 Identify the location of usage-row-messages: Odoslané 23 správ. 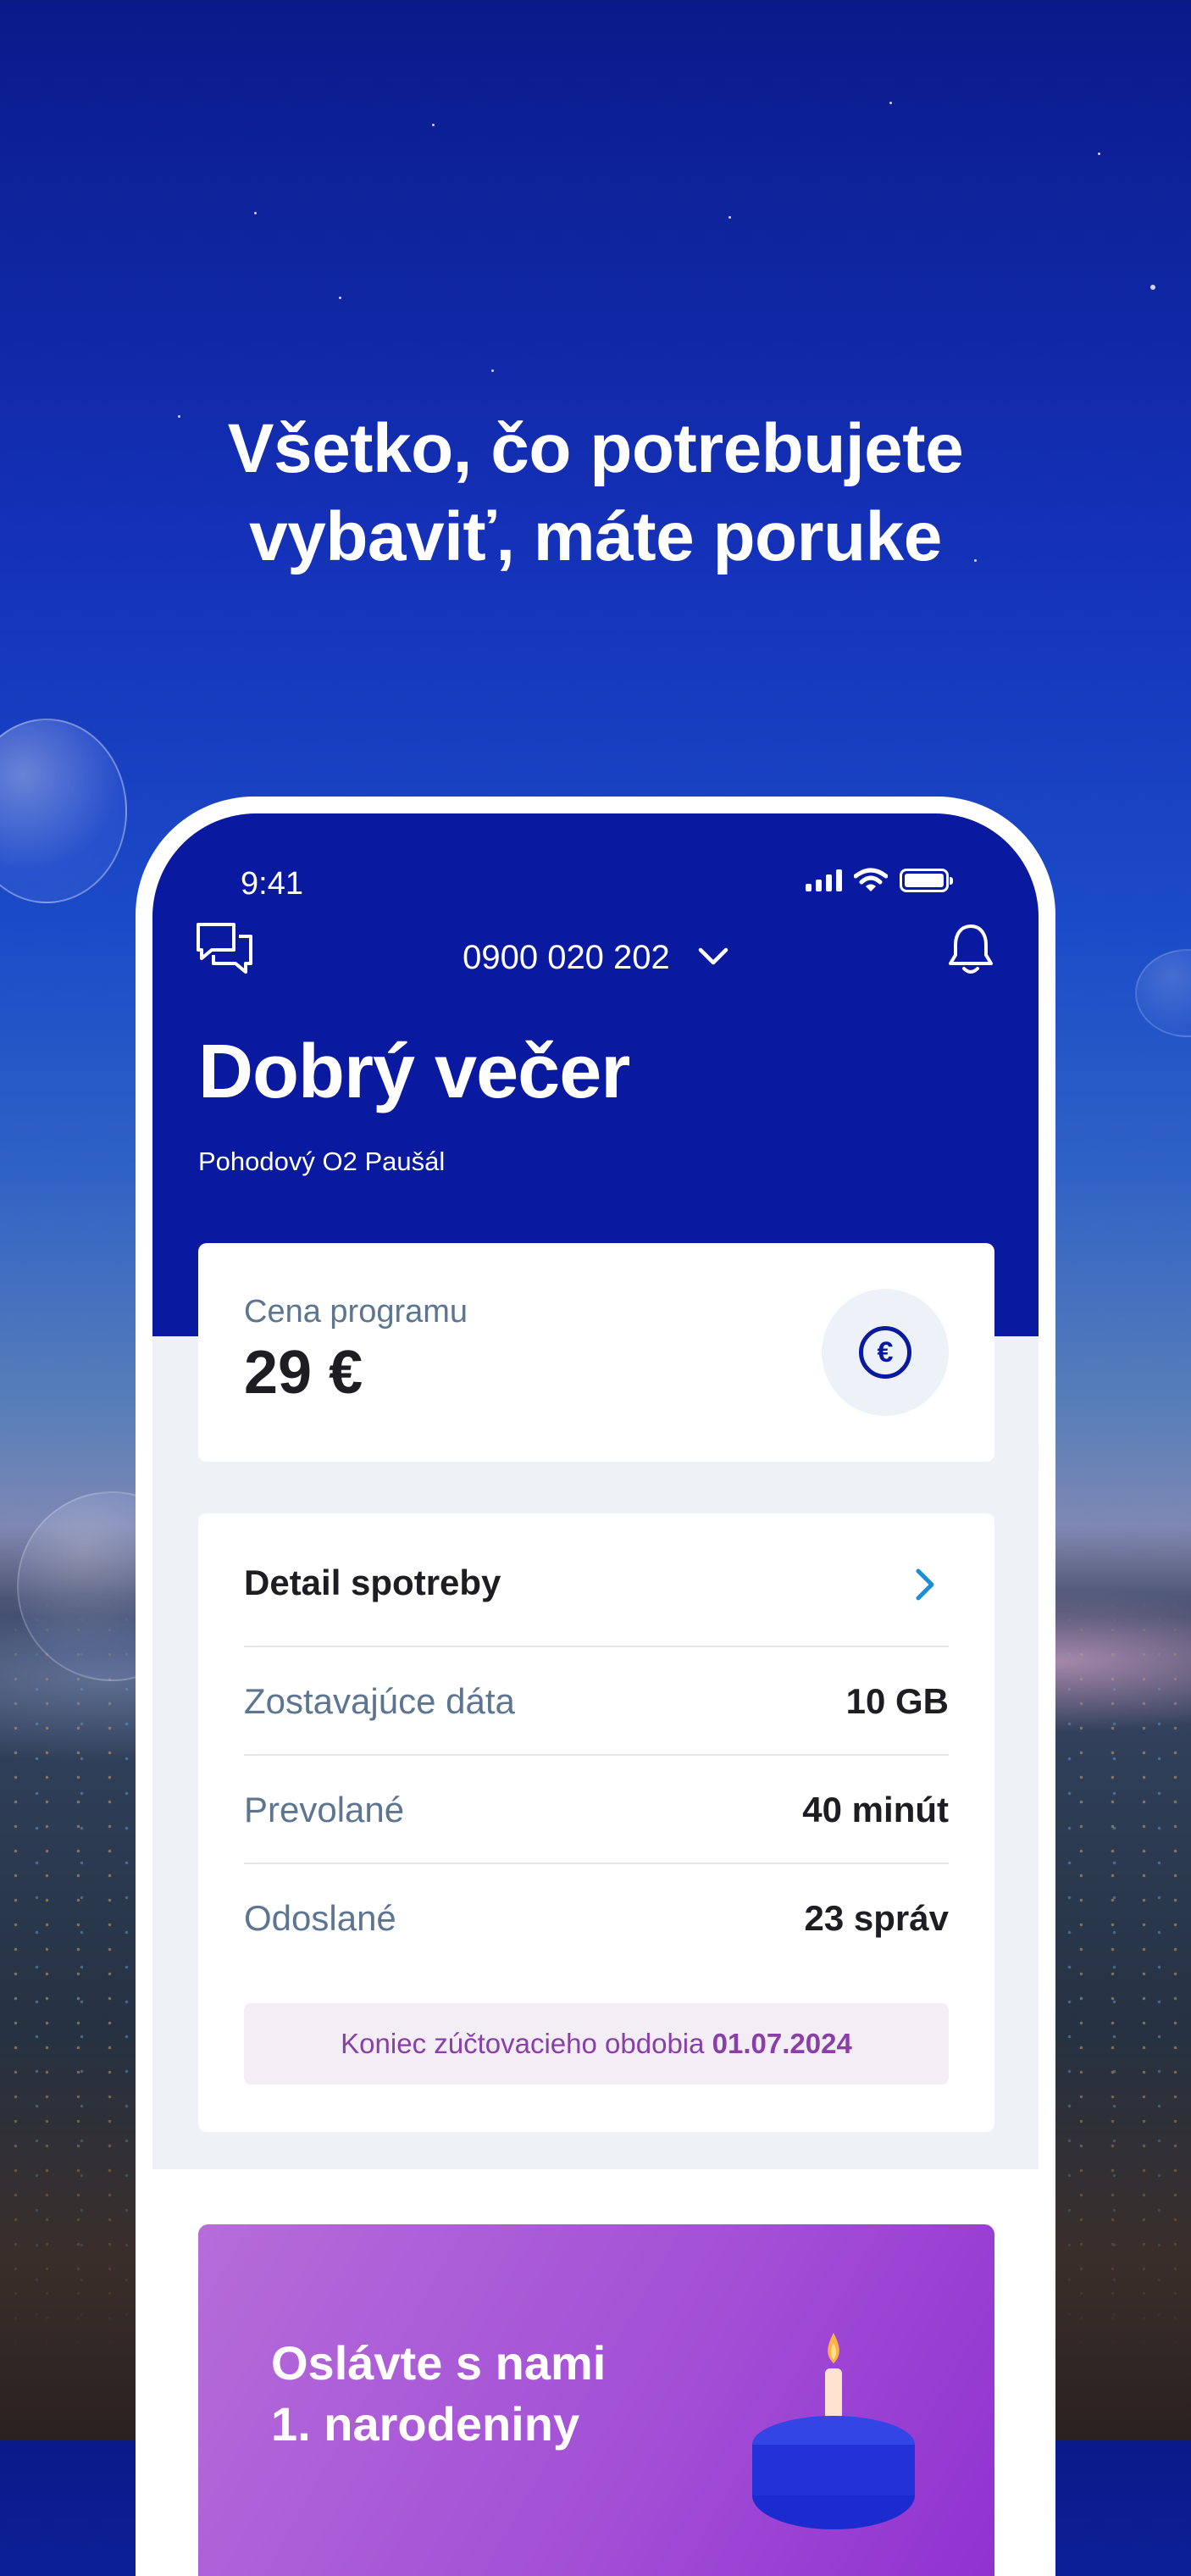
(596, 1918).